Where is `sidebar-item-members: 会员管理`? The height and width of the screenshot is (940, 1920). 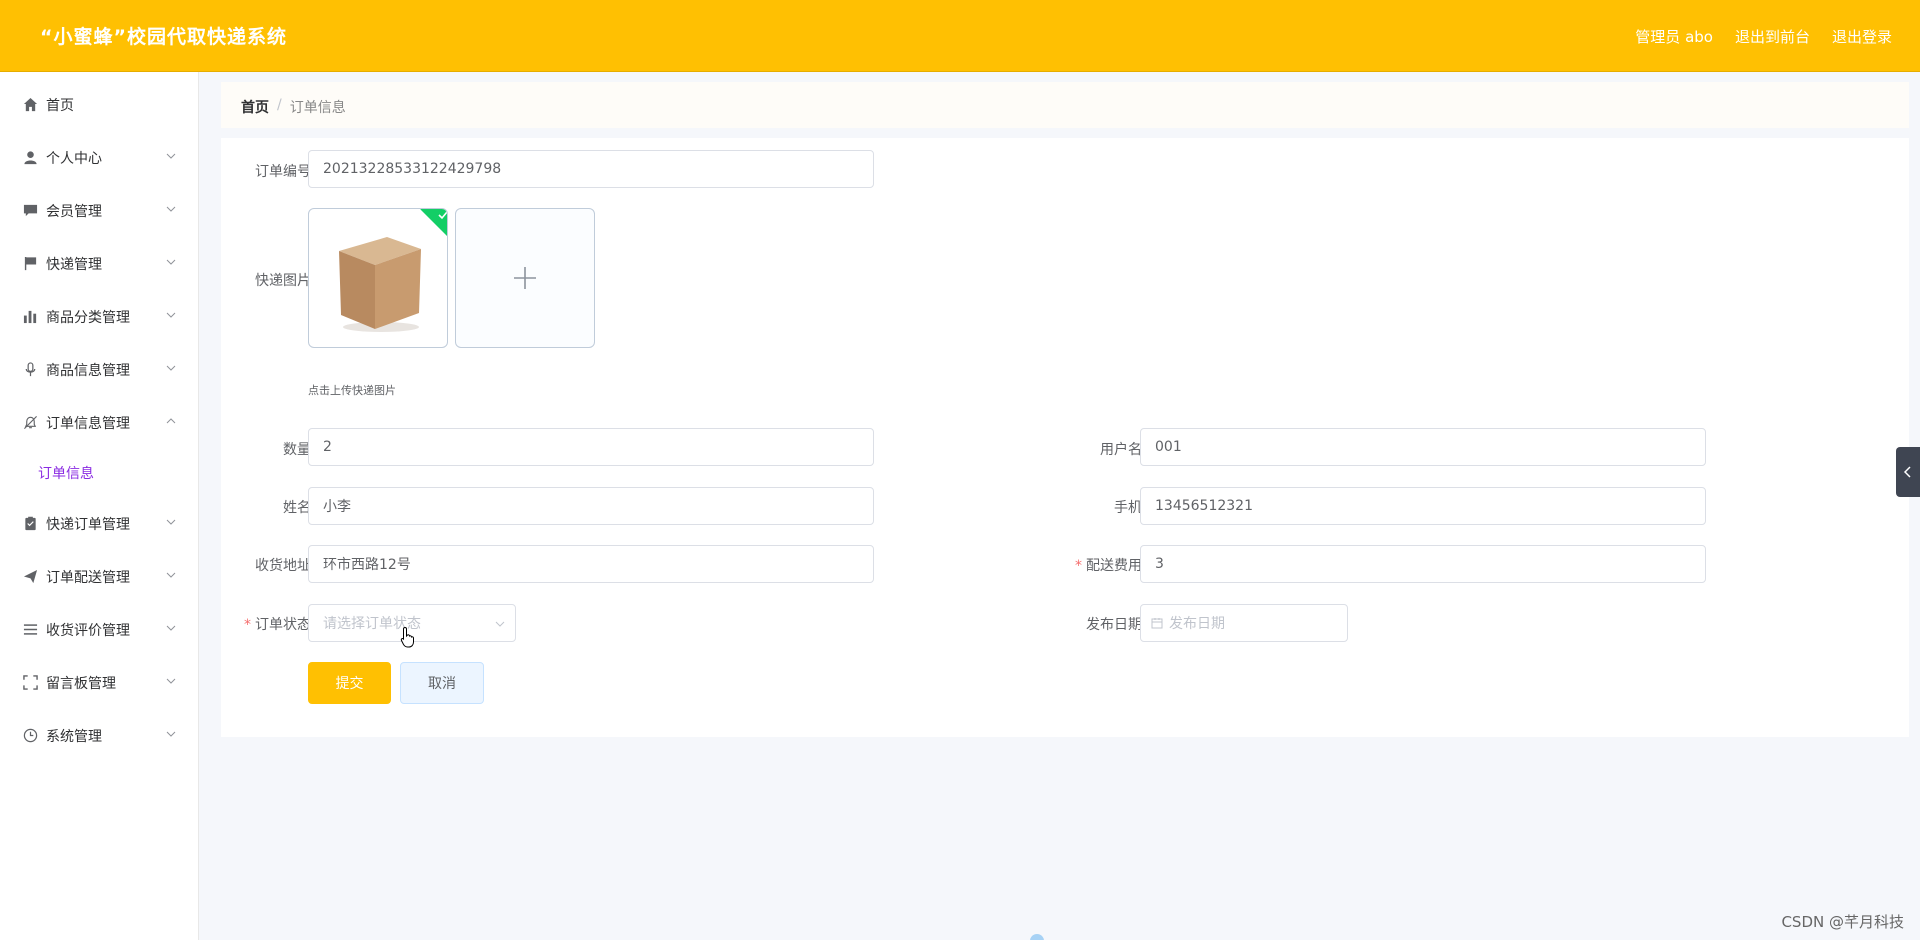
sidebar-item-members: 会员管理 is located at coordinates (99, 210).